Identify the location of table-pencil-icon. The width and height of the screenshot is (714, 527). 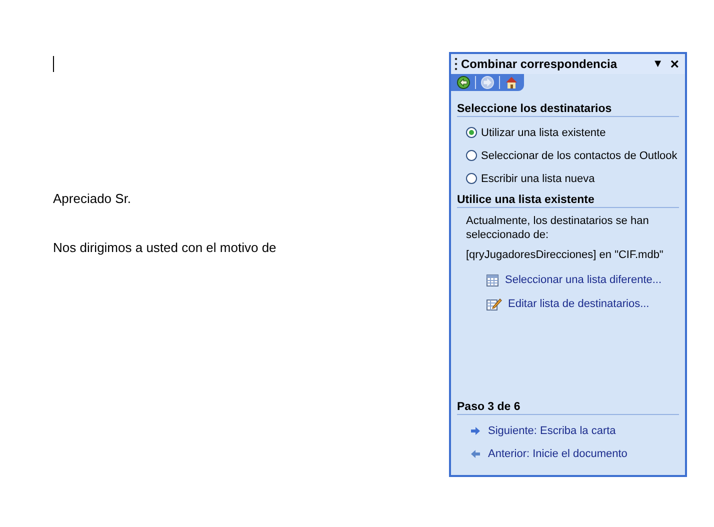
(494, 304).